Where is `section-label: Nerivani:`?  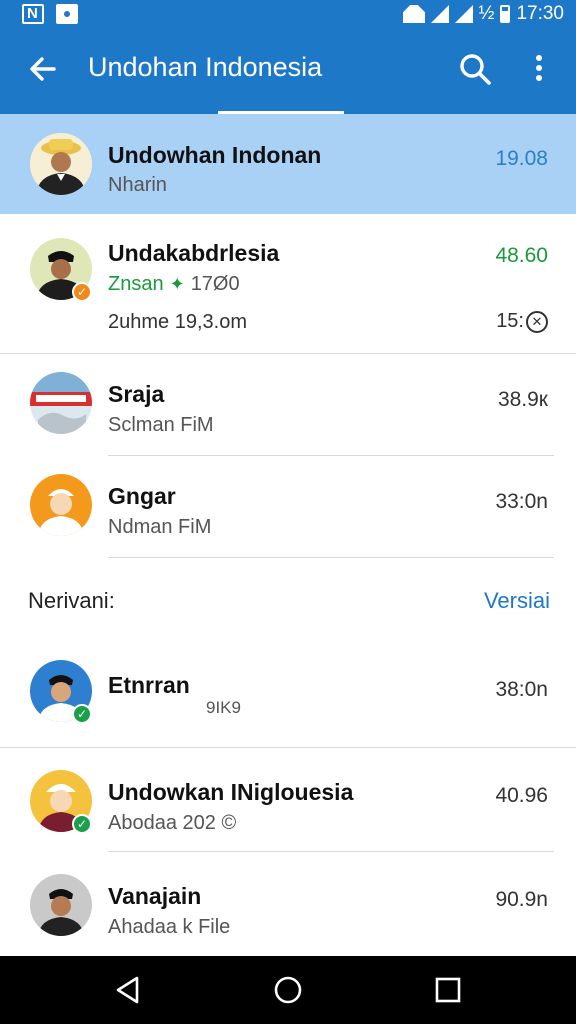 section-label: Nerivani: is located at coordinates (71, 600).